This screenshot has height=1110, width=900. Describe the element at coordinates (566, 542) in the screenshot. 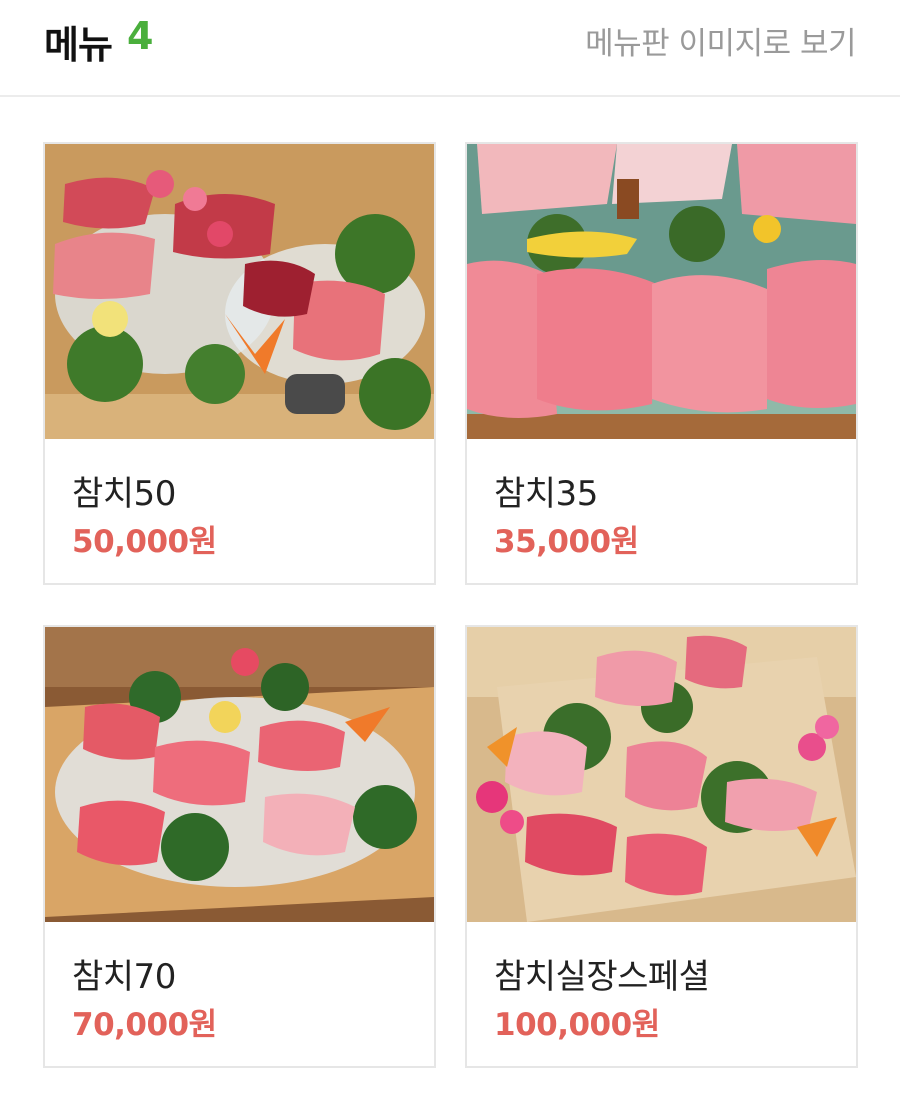

I see `menu-item-price: 35,000원` at that location.